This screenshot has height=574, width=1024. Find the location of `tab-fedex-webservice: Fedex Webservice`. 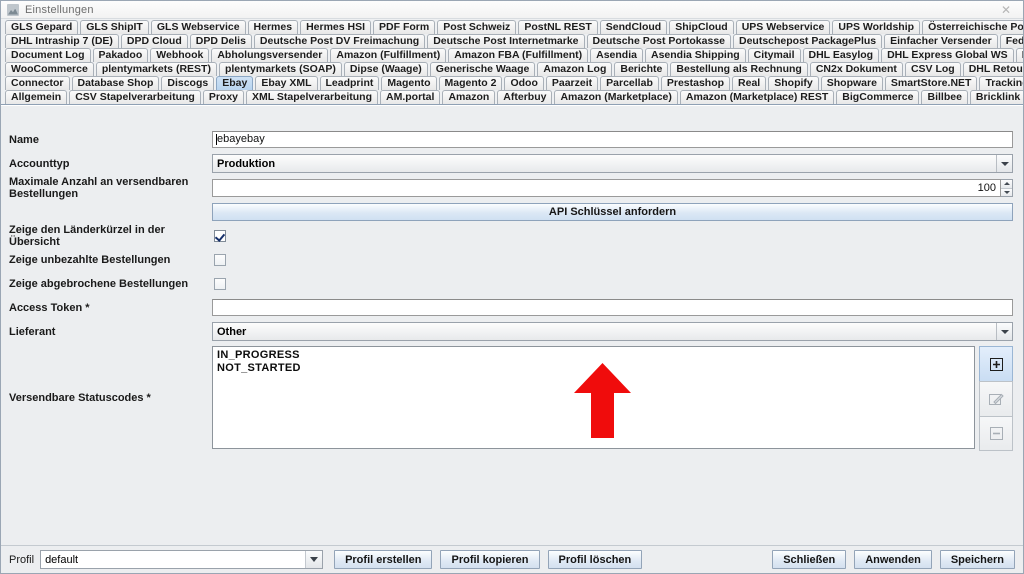

tab-fedex-webservice: Fedex Webservice is located at coordinates (1011, 41).